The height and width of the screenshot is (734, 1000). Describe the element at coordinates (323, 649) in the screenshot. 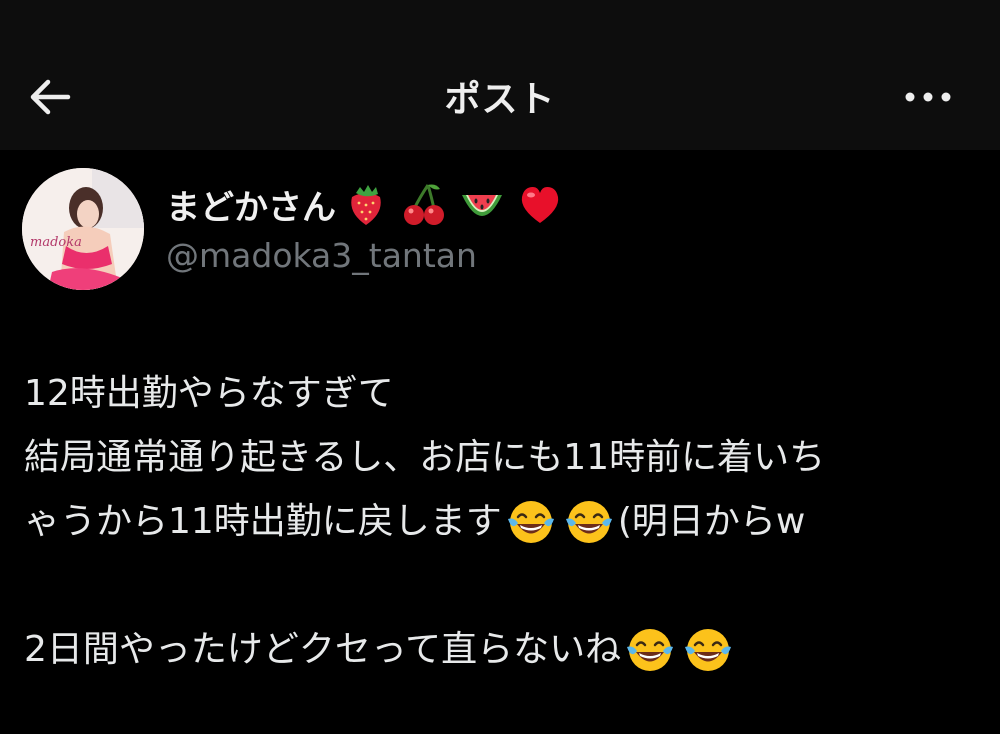

I see `post-line-4-text: 2日間やったけどクセって直らないね` at that location.